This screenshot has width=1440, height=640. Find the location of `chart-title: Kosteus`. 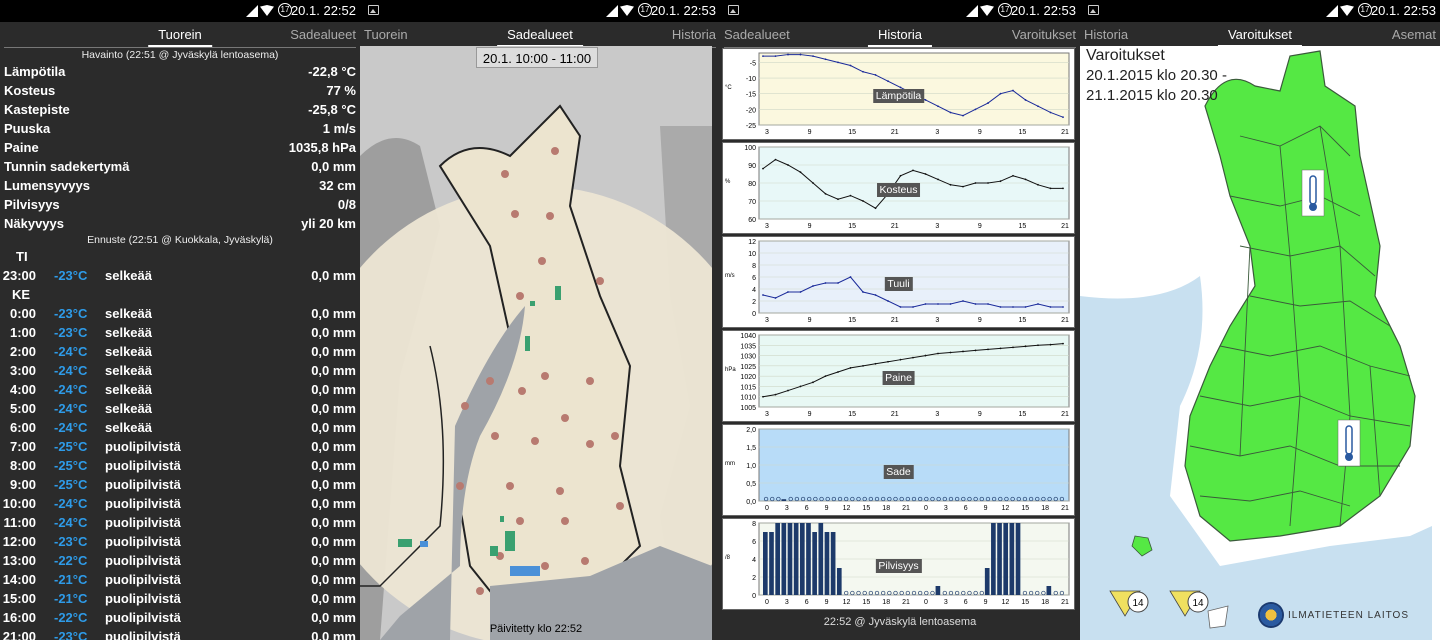

chart-title: Kosteus is located at coordinates (898, 190).